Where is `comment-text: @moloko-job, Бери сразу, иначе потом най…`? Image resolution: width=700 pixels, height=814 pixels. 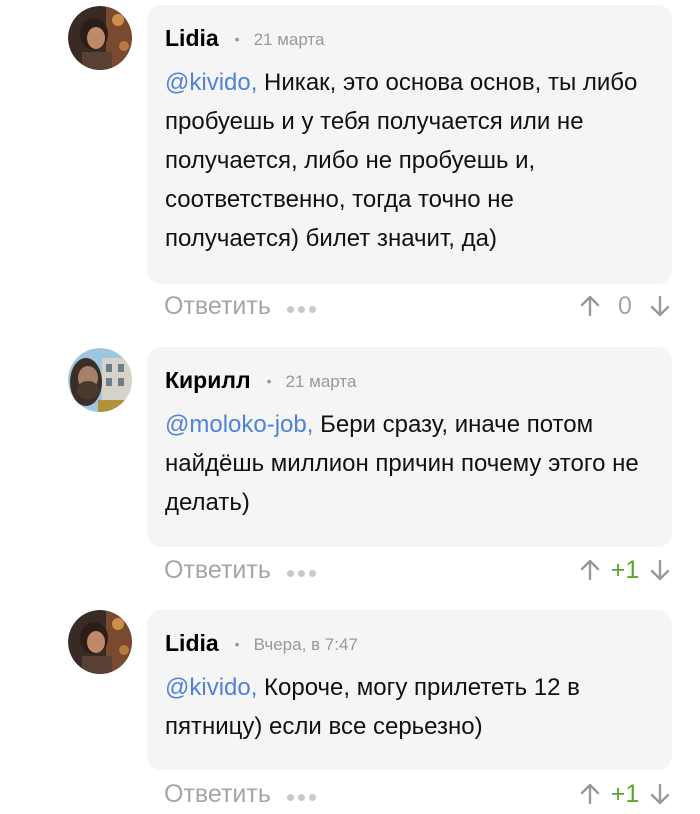 comment-text: @moloko-job, Бери сразу, иначе потом най… is located at coordinates (409, 463).